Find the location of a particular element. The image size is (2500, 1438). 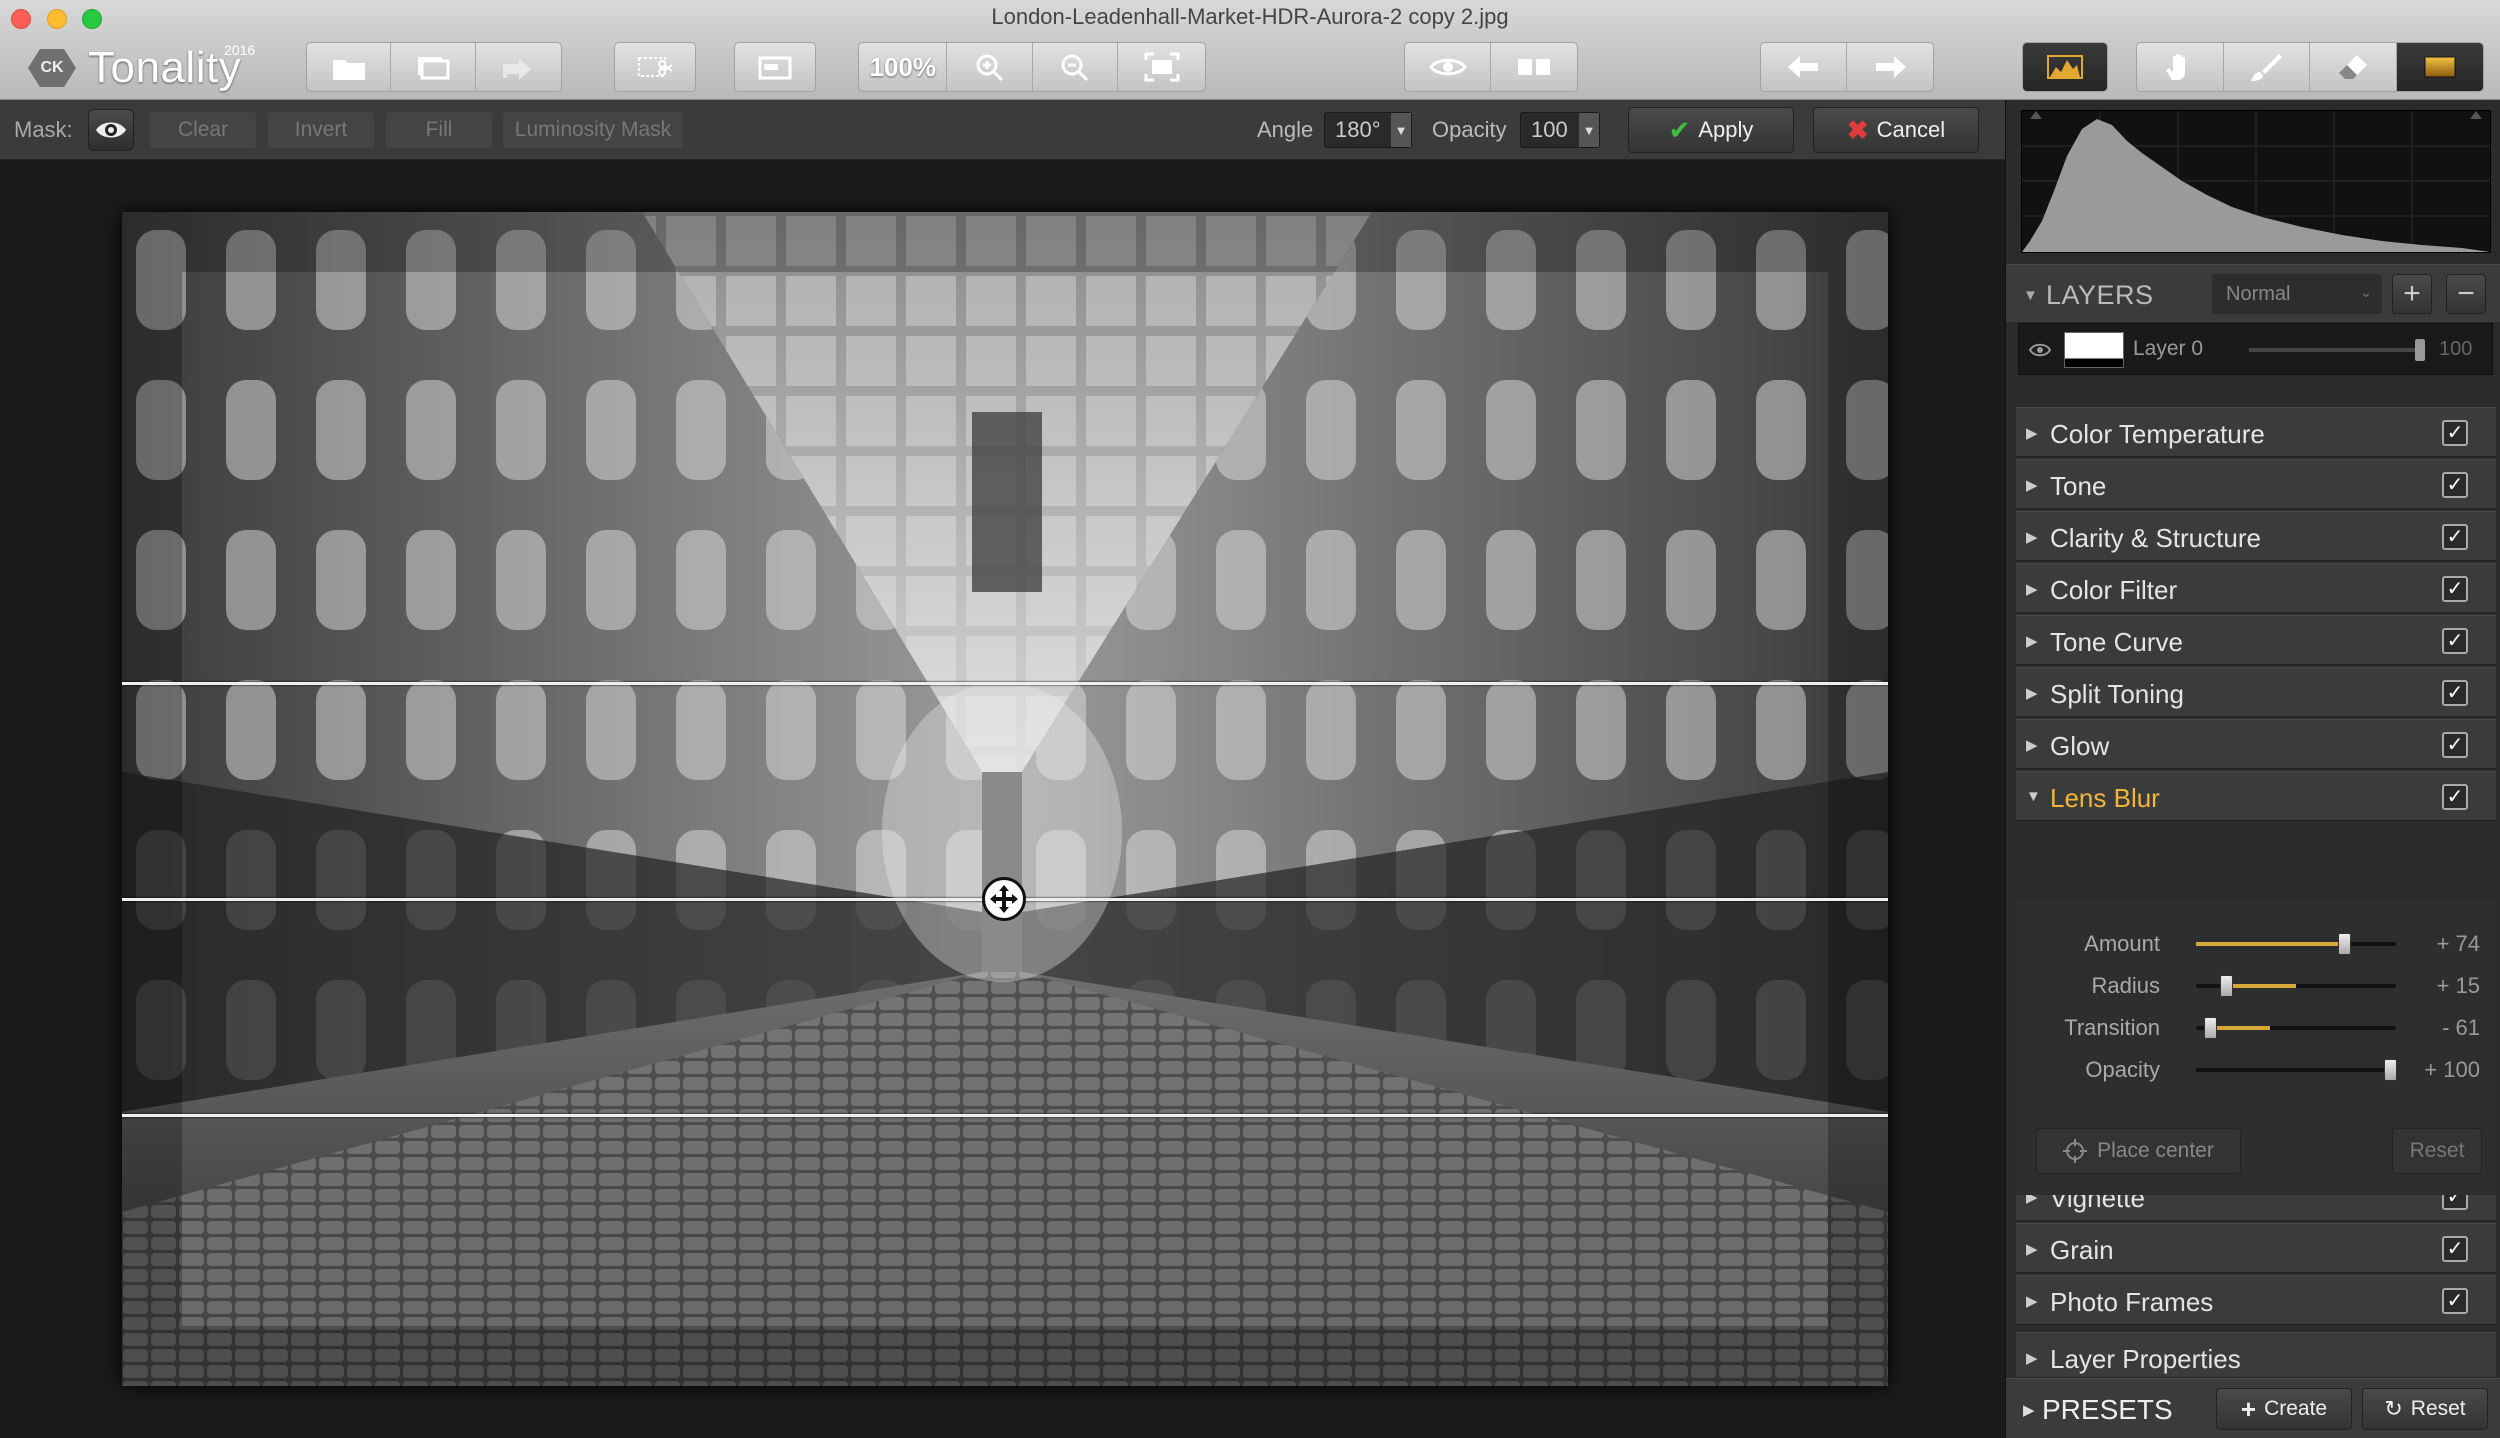

redo-button is located at coordinates (1890, 67).